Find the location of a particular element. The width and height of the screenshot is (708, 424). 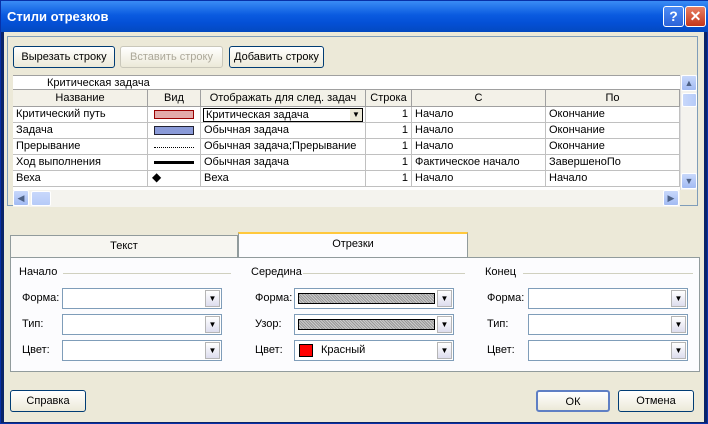

scroll-left-icon: ◀ is located at coordinates (21, 198).